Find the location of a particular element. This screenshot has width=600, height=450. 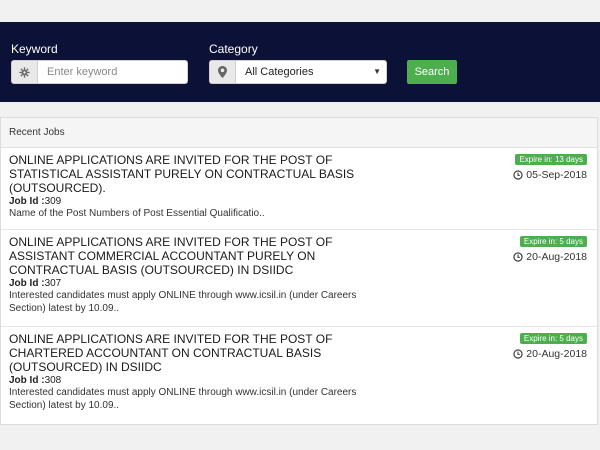

job-date-value: 05-Sep-2018 is located at coordinates (556, 175).